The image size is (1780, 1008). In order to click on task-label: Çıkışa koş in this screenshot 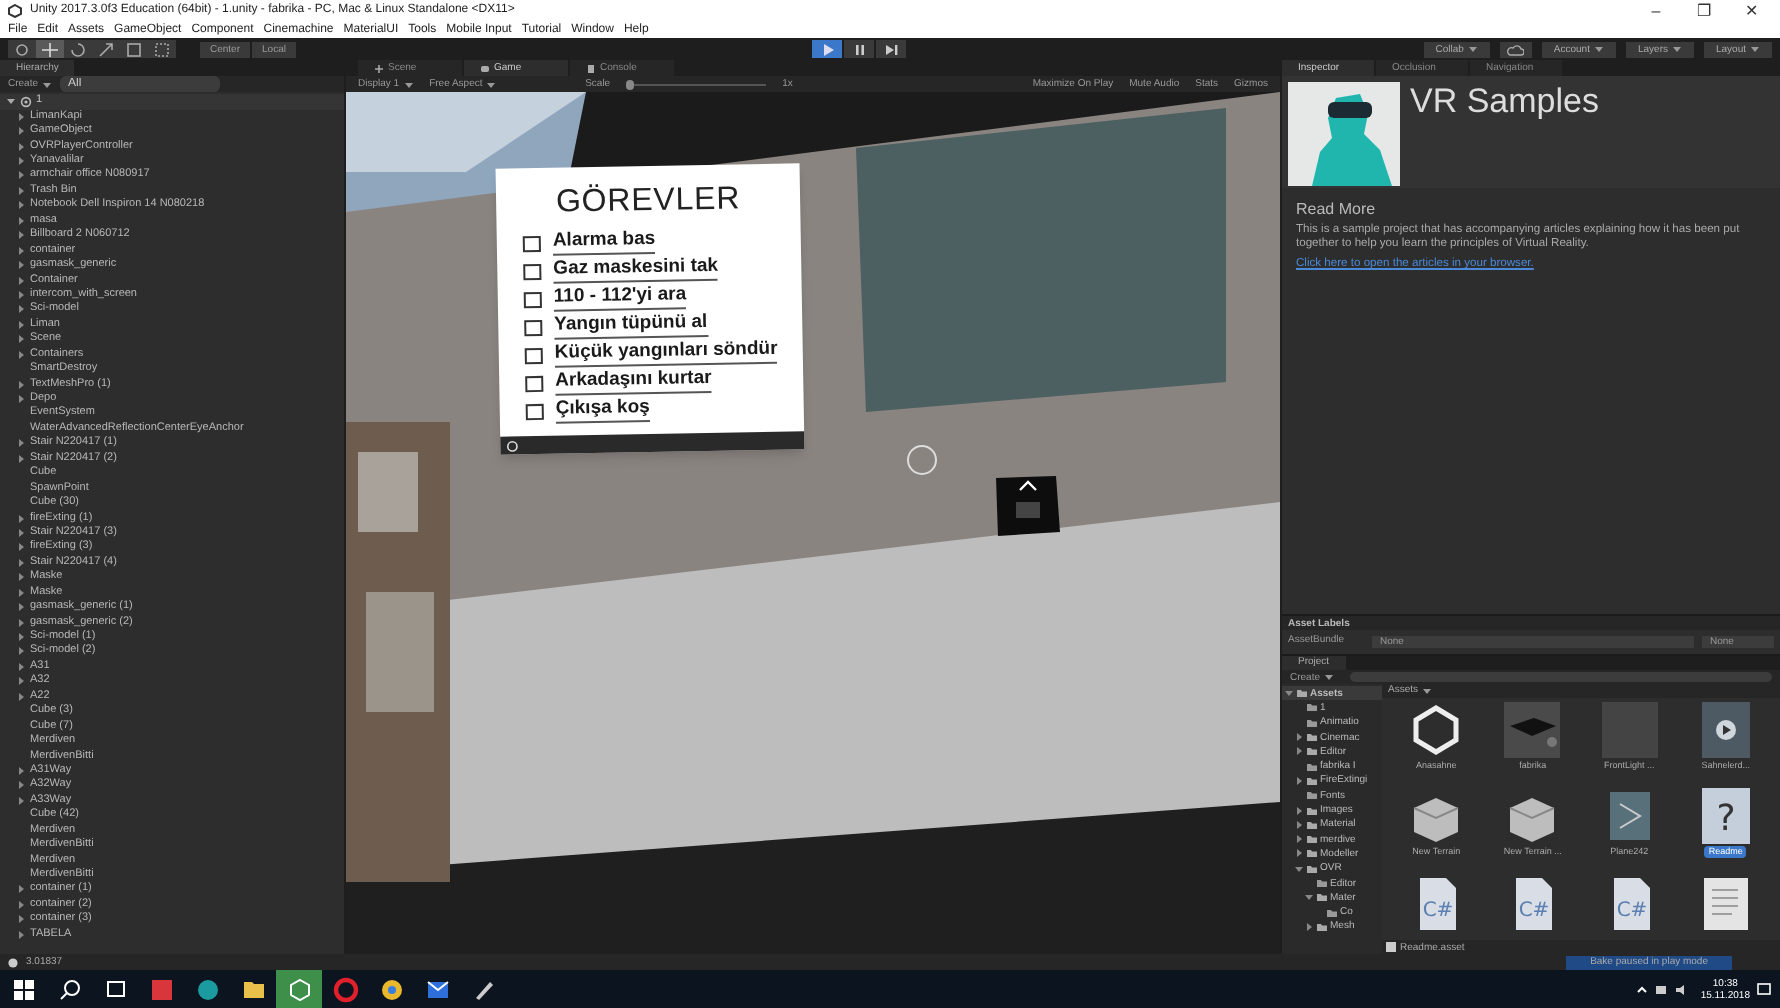, I will do `click(602, 410)`.